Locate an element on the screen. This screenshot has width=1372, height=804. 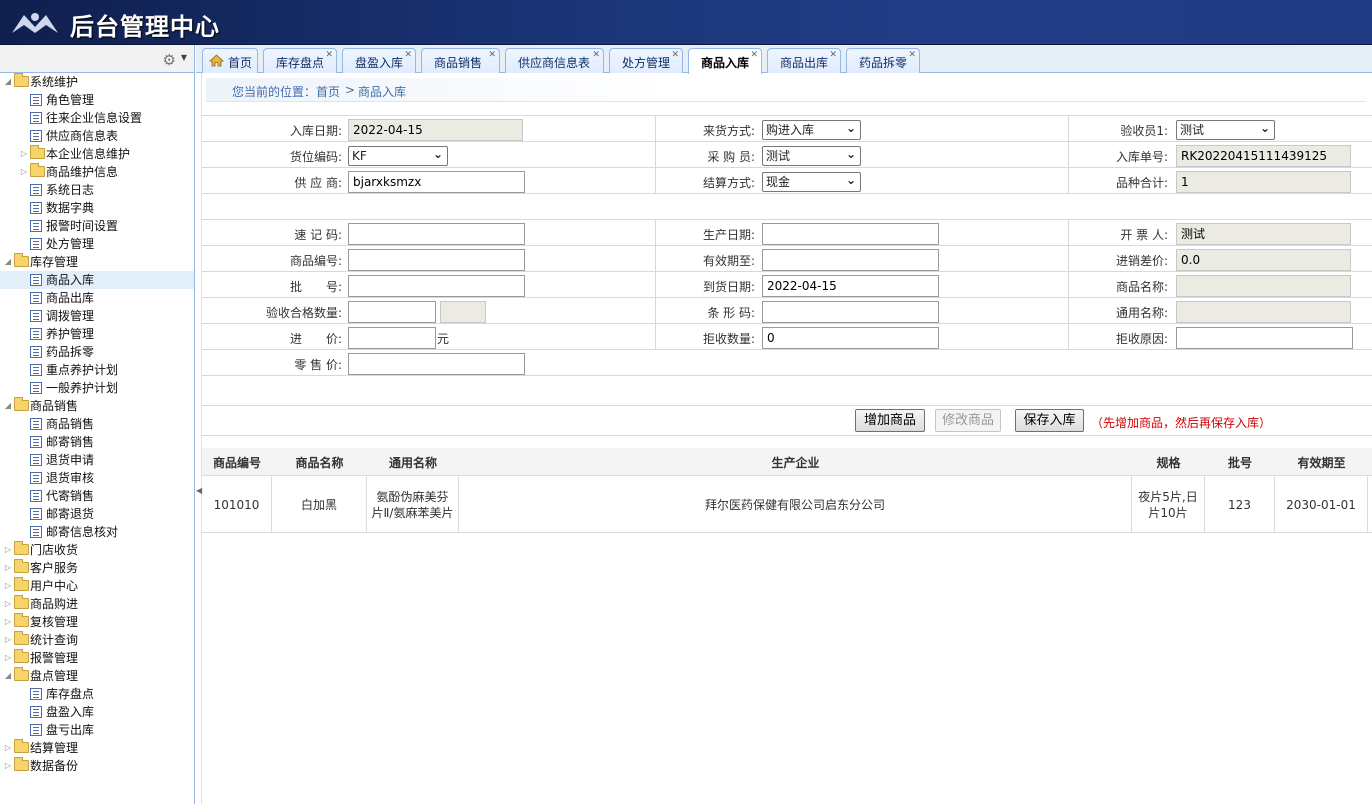
tree-item: 邮寄退货 is located at coordinates (97, 514).